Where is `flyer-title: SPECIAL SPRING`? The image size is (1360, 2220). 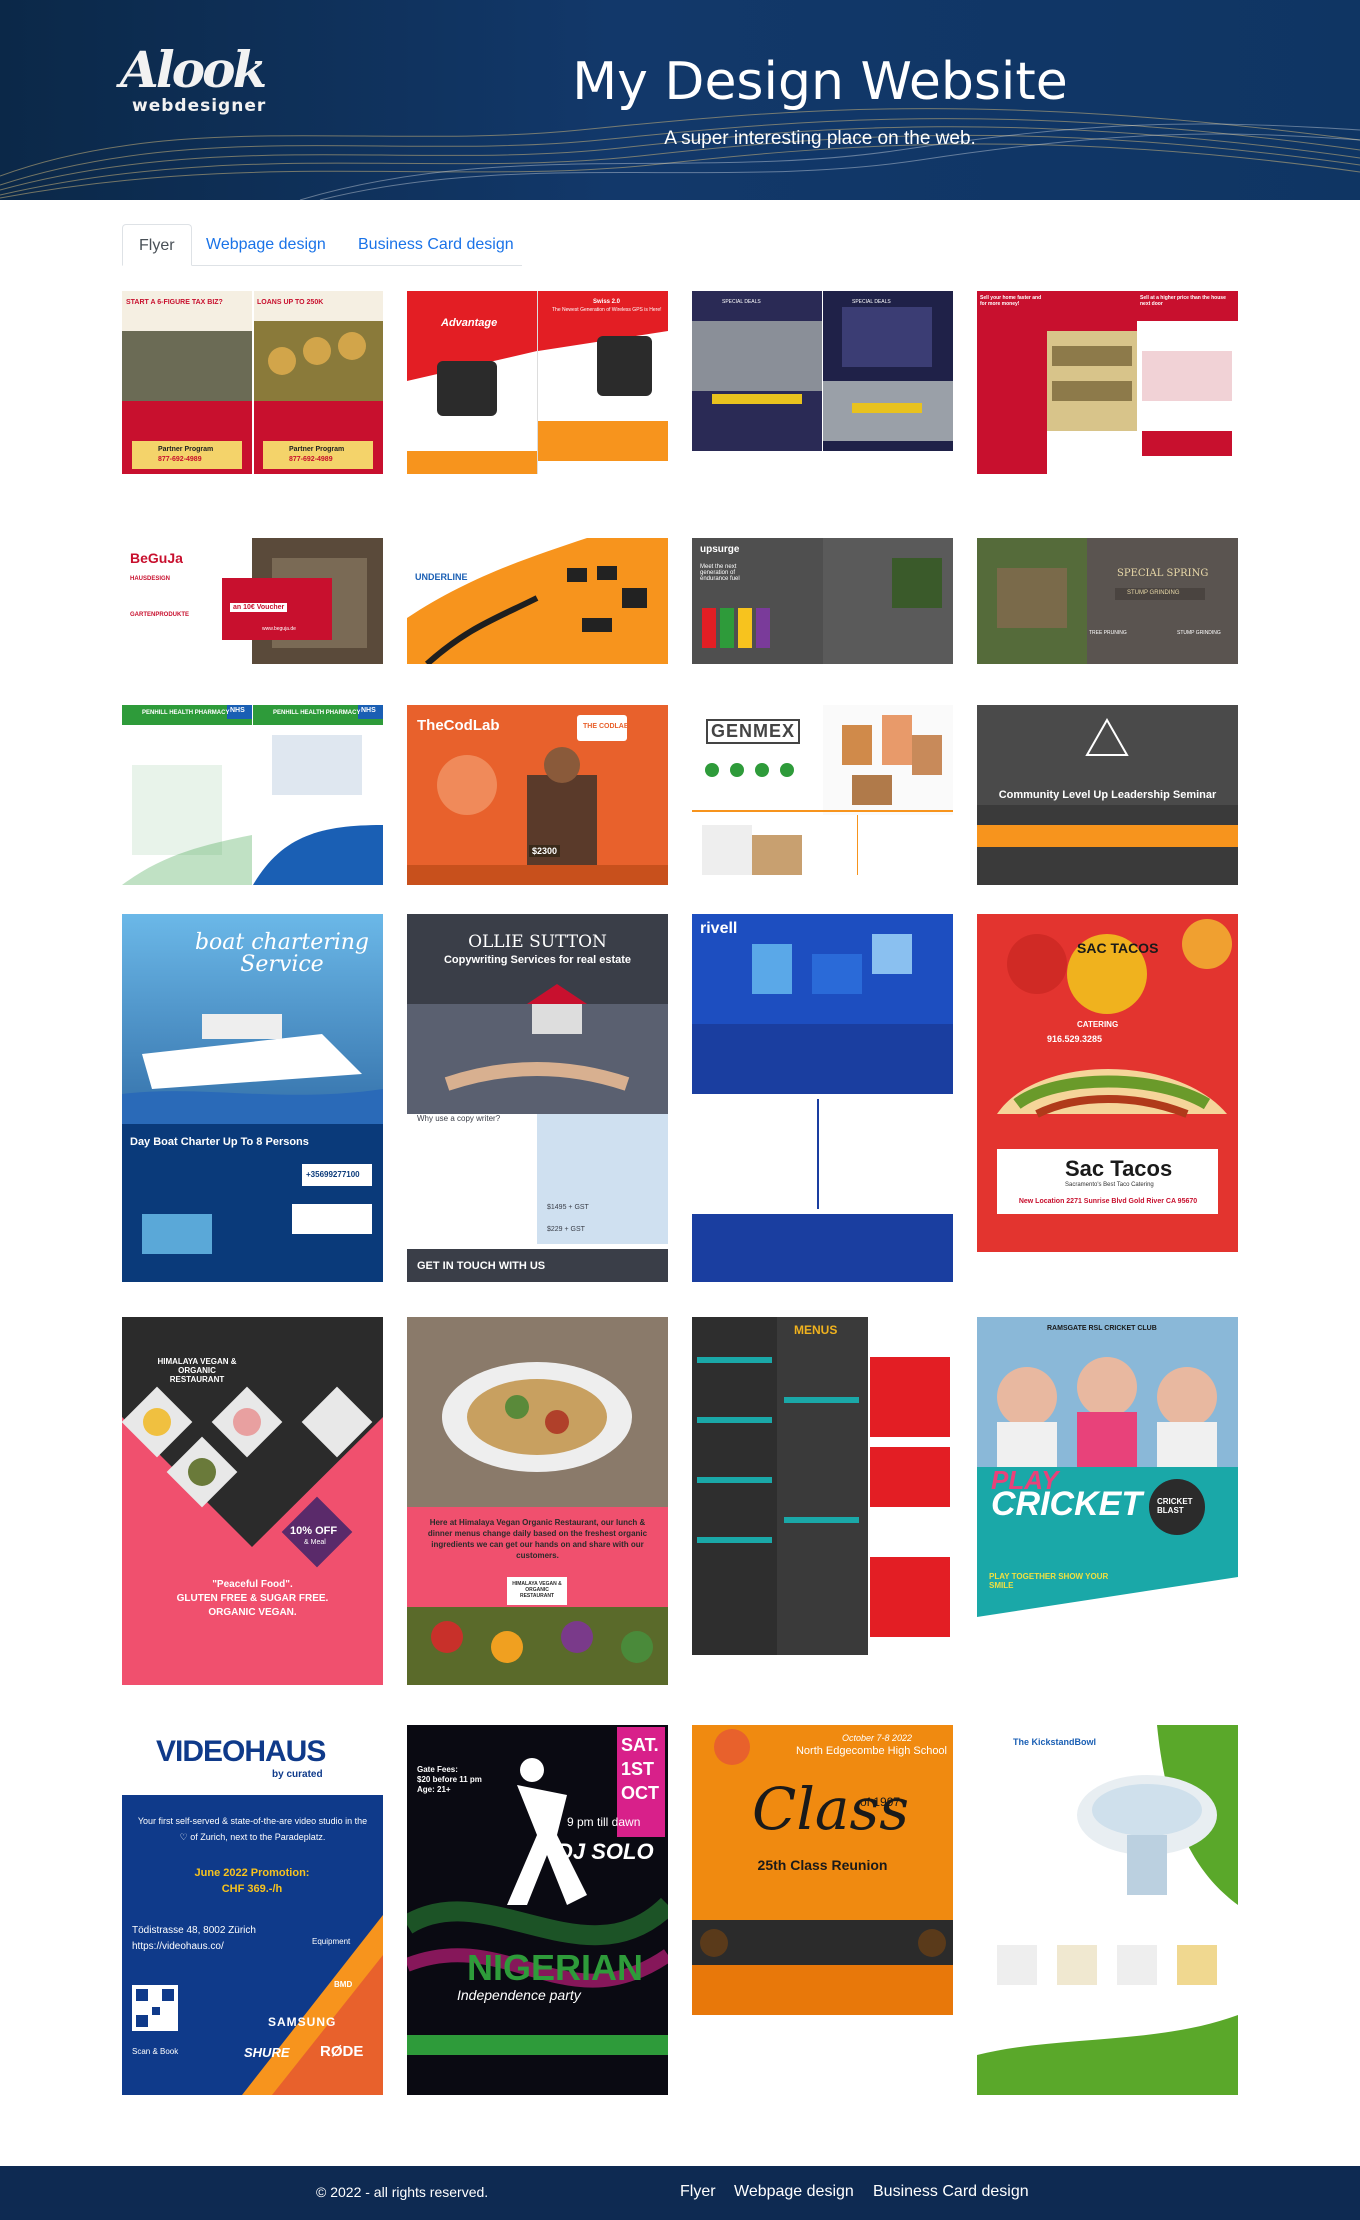
flyer-title: SPECIAL SPRING is located at coordinates (1163, 573).